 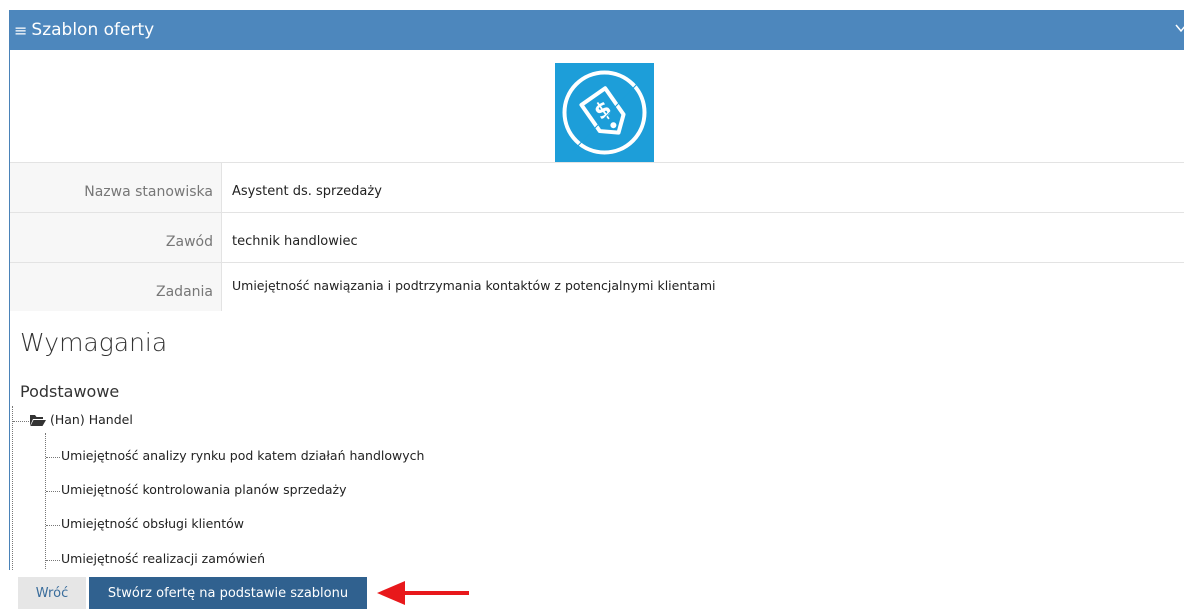 I want to click on offer-logo: $, so click(x=604, y=112).